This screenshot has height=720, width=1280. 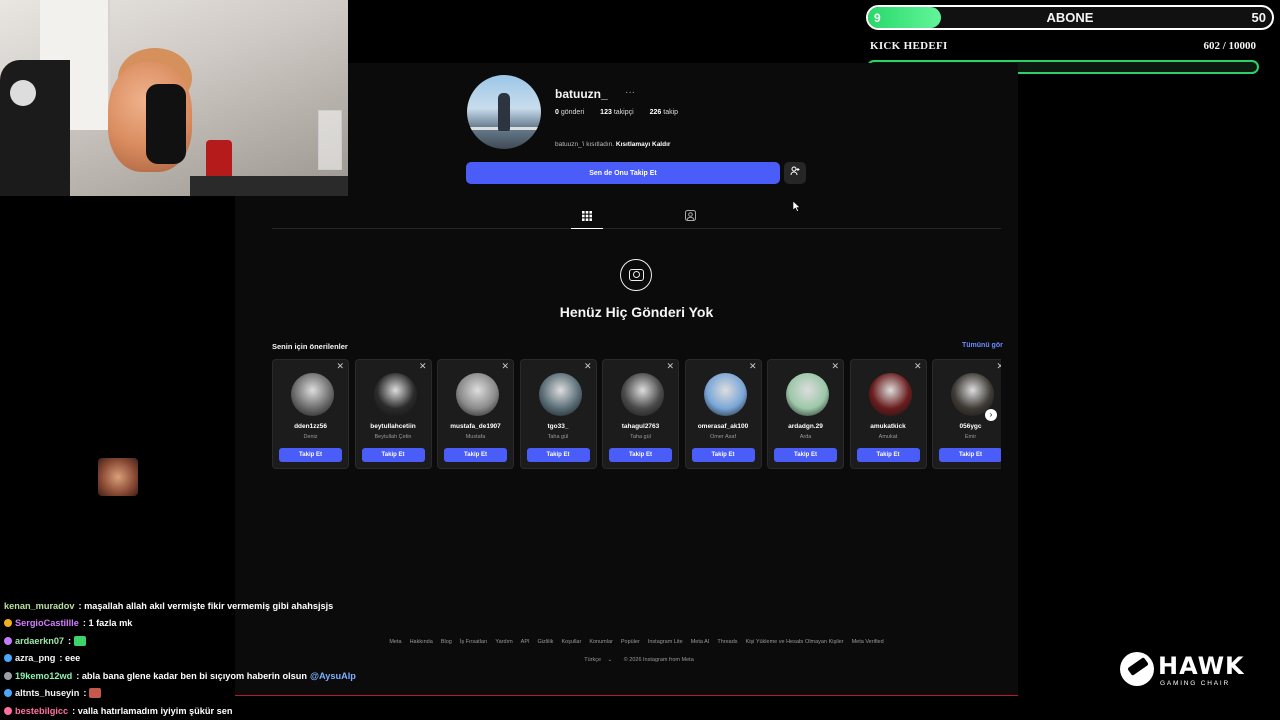 I want to click on brand-name: HAWK, so click(x=1201, y=666).